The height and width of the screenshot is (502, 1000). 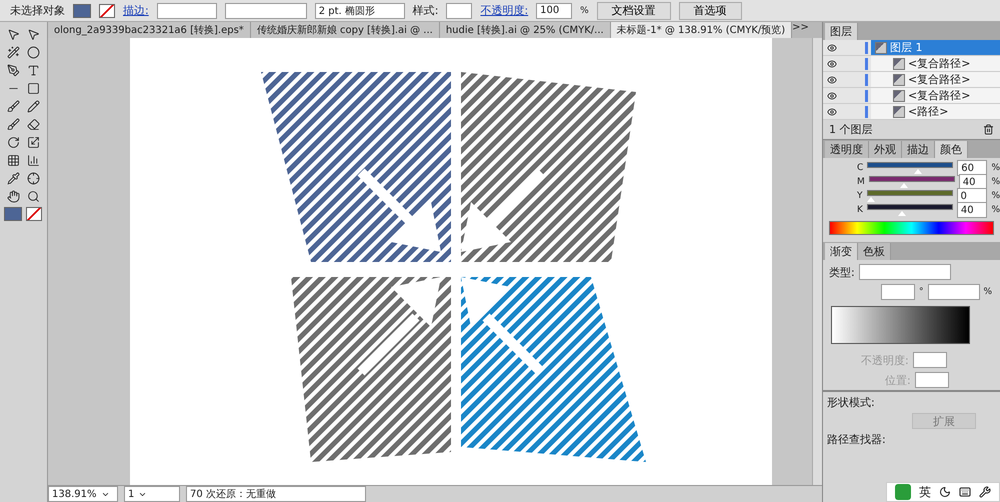 I want to click on magic-wand-icon, so click(x=13, y=52).